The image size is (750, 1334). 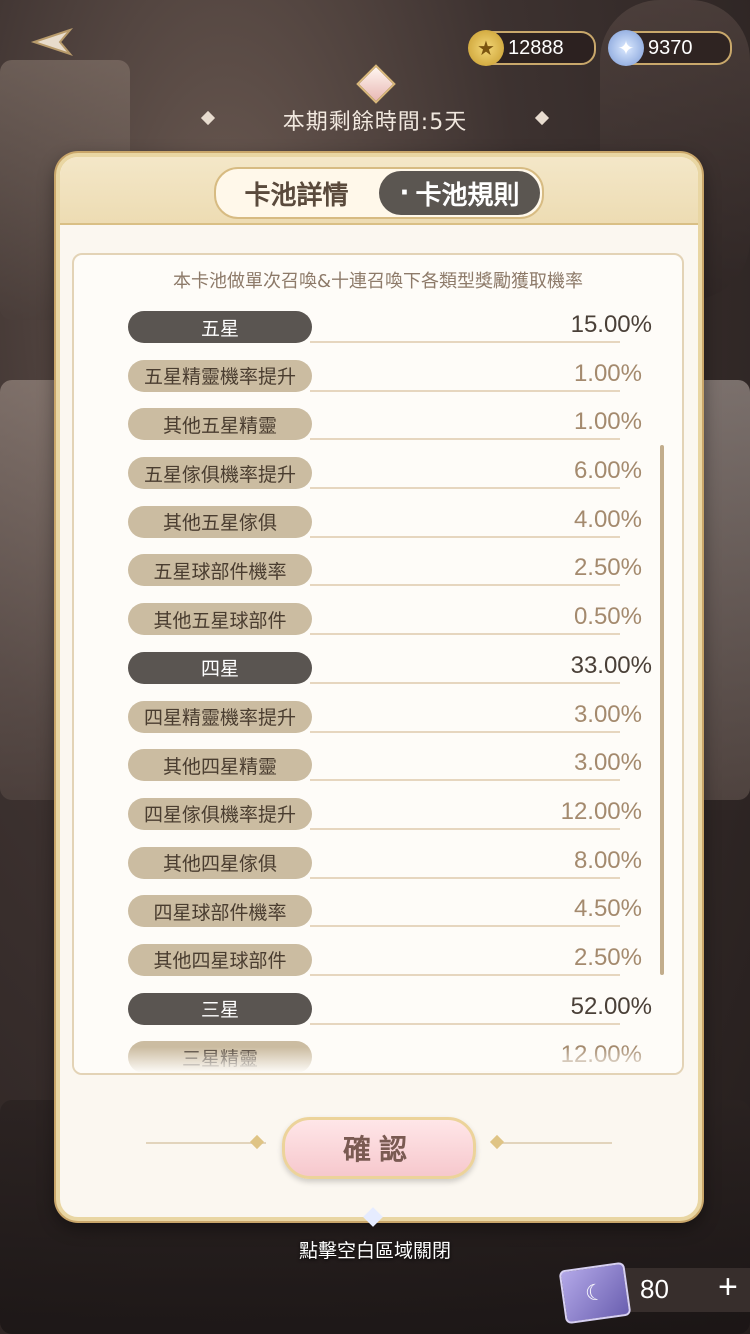 I want to click on probability-value: 15.00%, so click(x=611, y=324).